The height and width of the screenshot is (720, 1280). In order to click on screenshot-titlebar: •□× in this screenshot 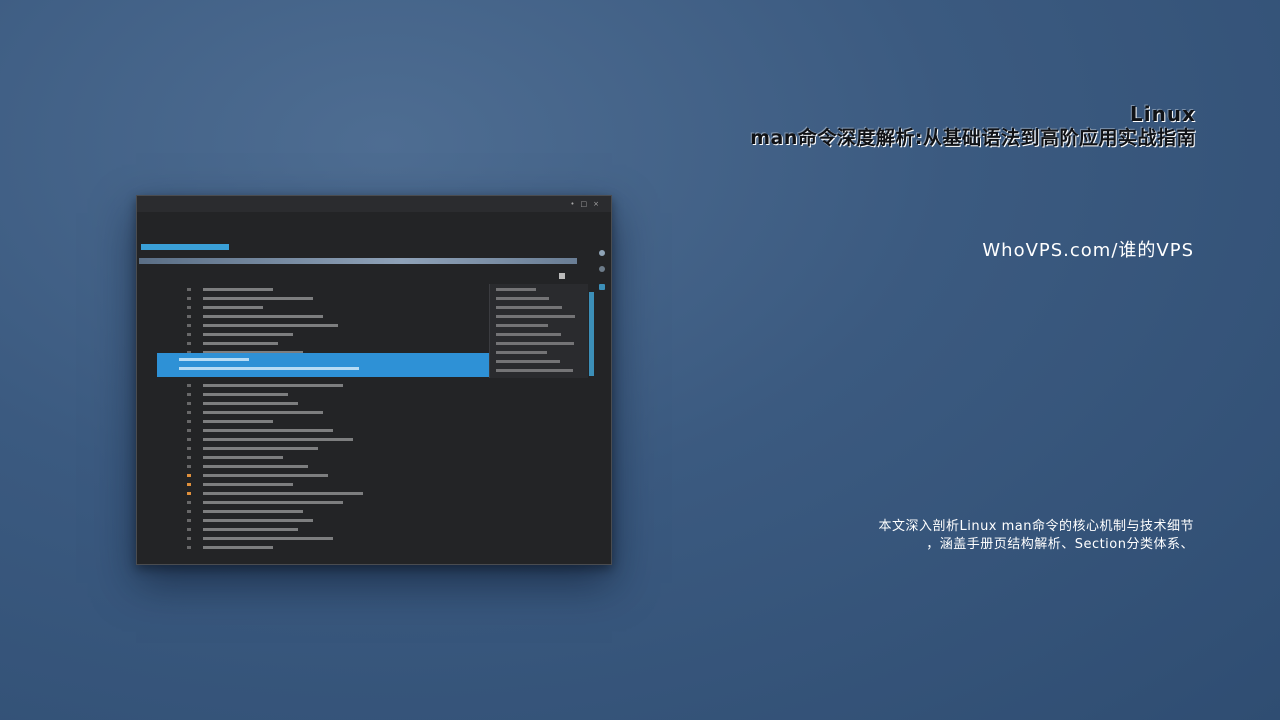, I will do `click(374, 204)`.